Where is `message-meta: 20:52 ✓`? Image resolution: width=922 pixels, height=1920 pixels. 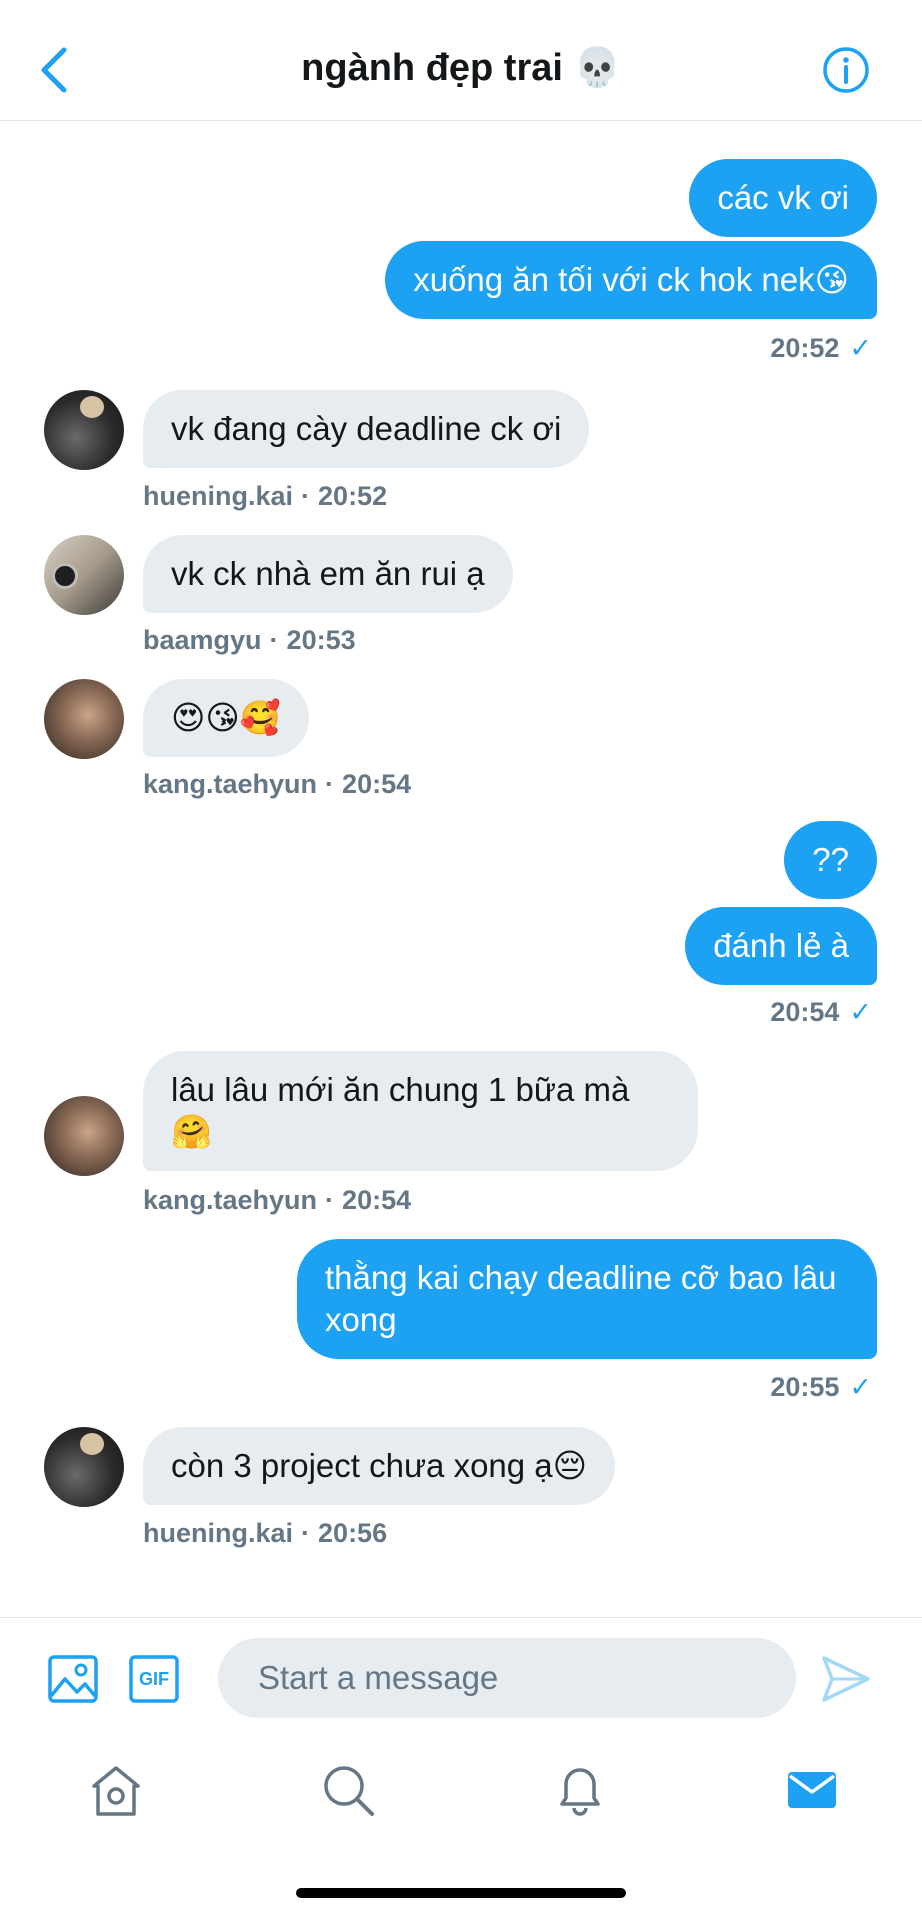
message-meta: 20:52 ✓ is located at coordinates (821, 348).